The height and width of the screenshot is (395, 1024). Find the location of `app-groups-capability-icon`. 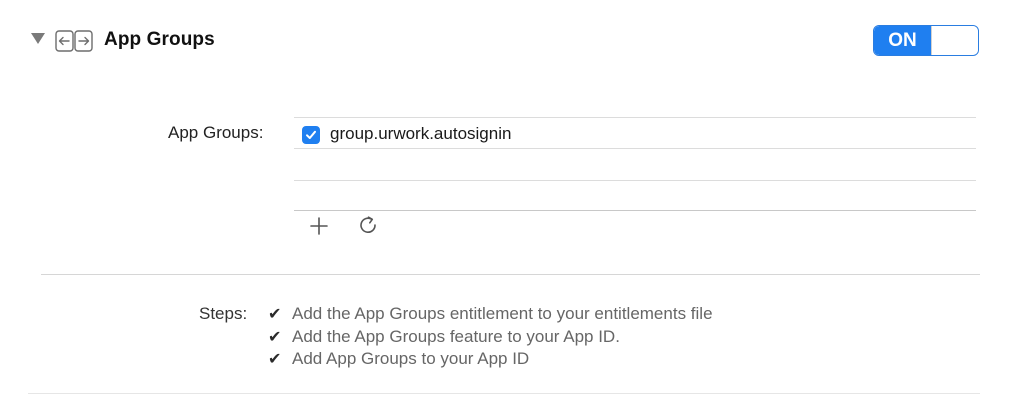

app-groups-capability-icon is located at coordinates (74, 41).